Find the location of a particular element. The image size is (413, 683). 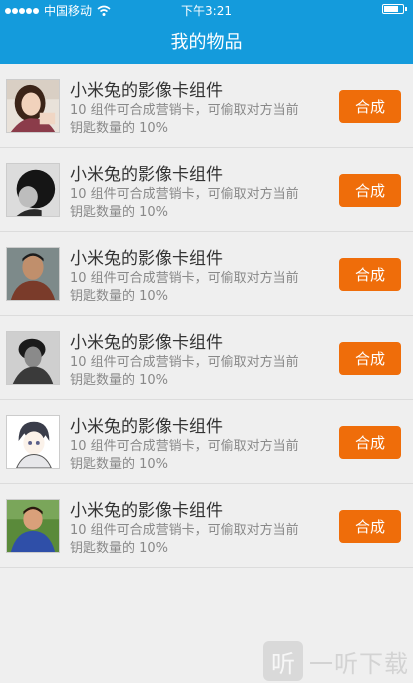

watermark: 听 一听下载 is located at coordinates (336, 661).